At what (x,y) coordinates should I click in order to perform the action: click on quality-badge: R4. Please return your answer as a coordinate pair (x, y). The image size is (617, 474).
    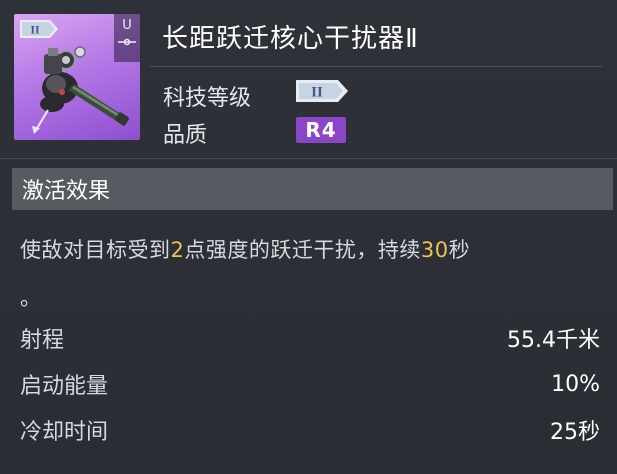
    Looking at the image, I should click on (321, 130).